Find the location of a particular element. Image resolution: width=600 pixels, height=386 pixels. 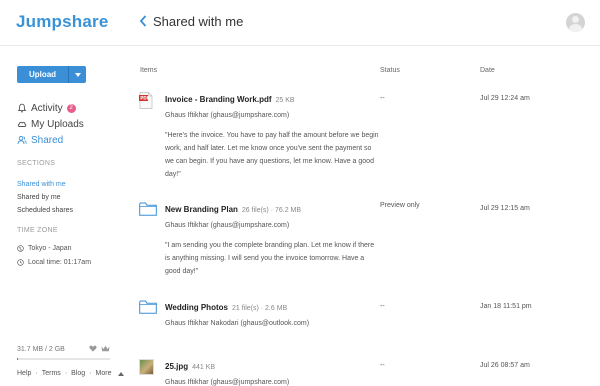

sidebar-item-label: My Uploads is located at coordinates (57, 124).